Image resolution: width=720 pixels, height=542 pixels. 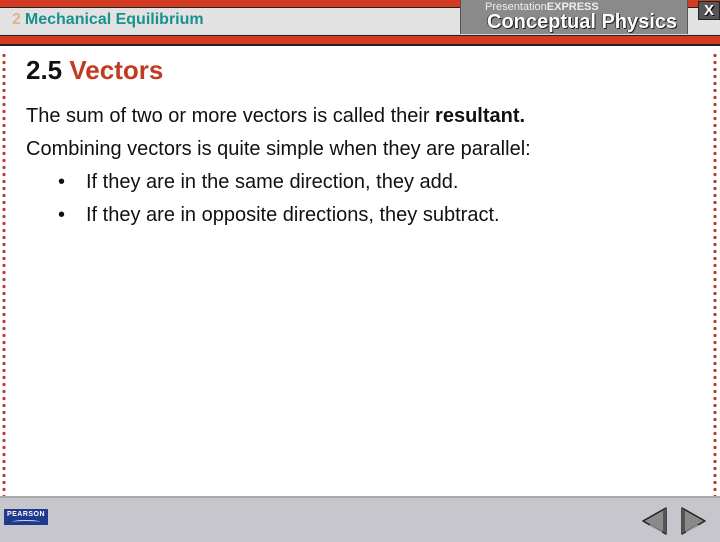 I want to click on pearson-logo-text: PEARSON, so click(x=26, y=514).